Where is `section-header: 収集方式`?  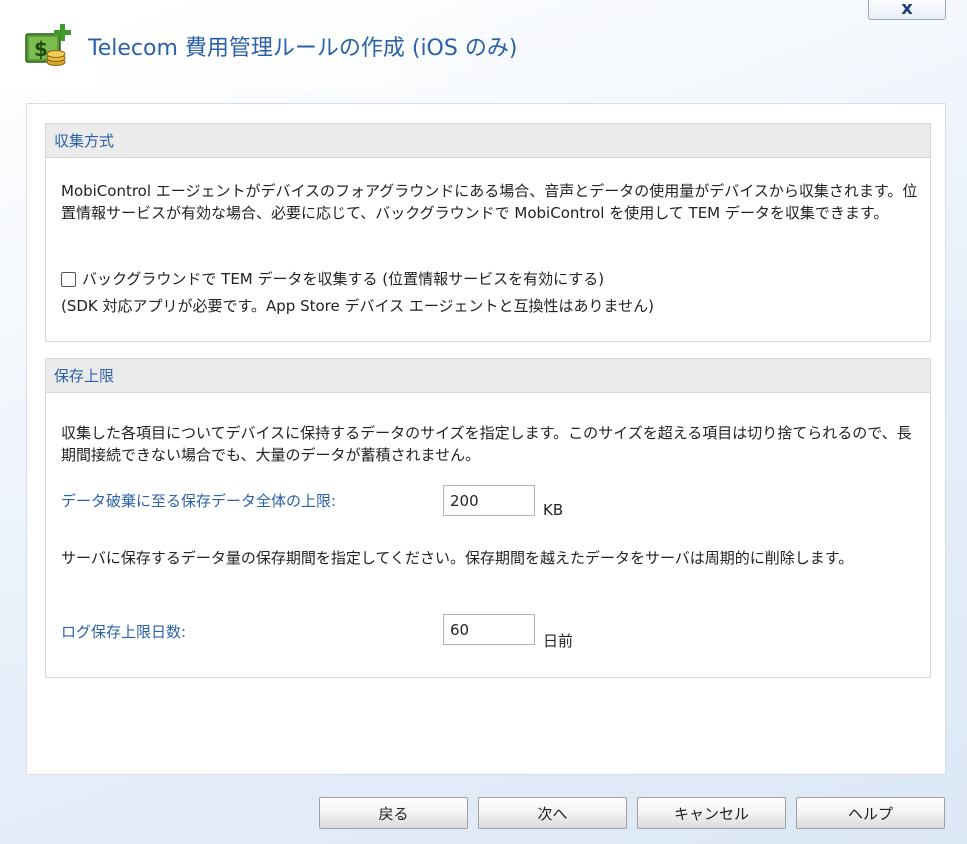 section-header: 収集方式 is located at coordinates (488, 141).